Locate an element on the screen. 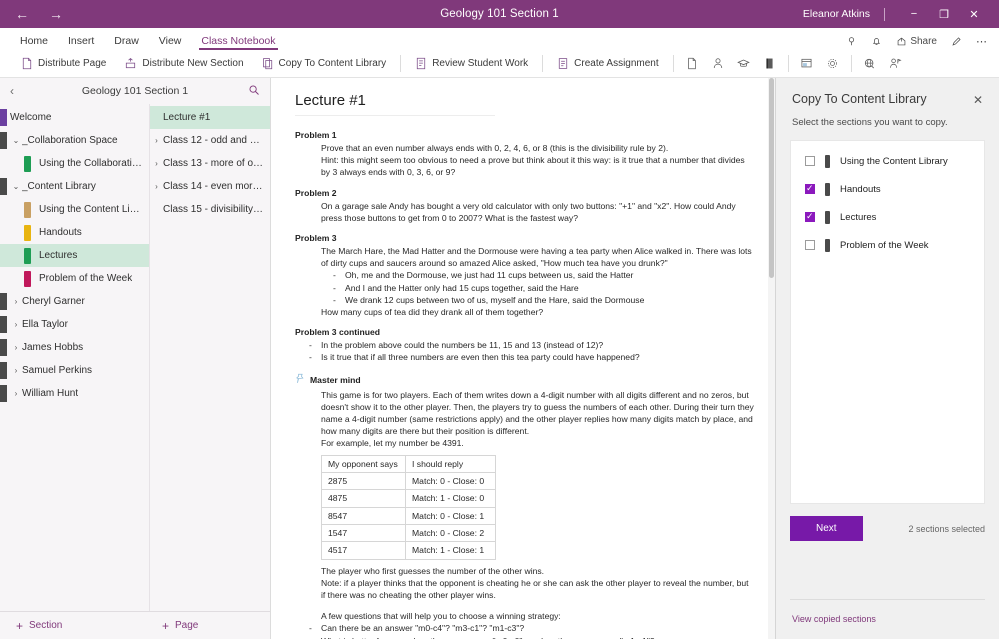 The height and width of the screenshot is (639, 999). checkbox-label: Using the Content Library is located at coordinates (894, 161).